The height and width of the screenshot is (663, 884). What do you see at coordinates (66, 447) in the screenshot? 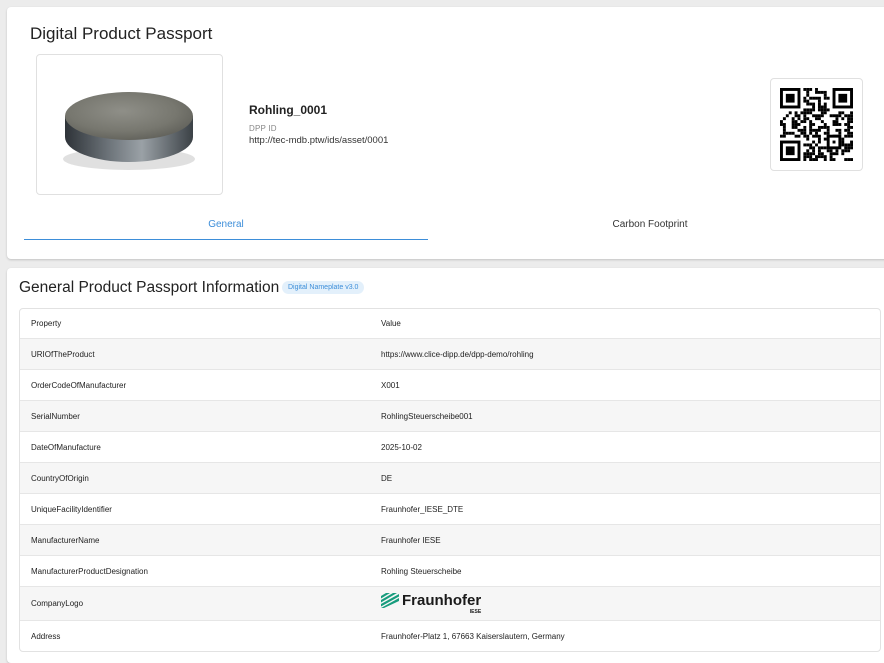
I see `row-property: DateOfManufacture` at bounding box center [66, 447].